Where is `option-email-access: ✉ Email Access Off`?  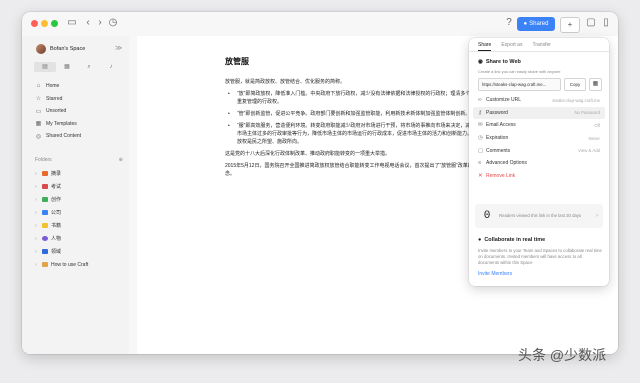 option-email-access: ✉ Email Access Off is located at coordinates (539, 125).